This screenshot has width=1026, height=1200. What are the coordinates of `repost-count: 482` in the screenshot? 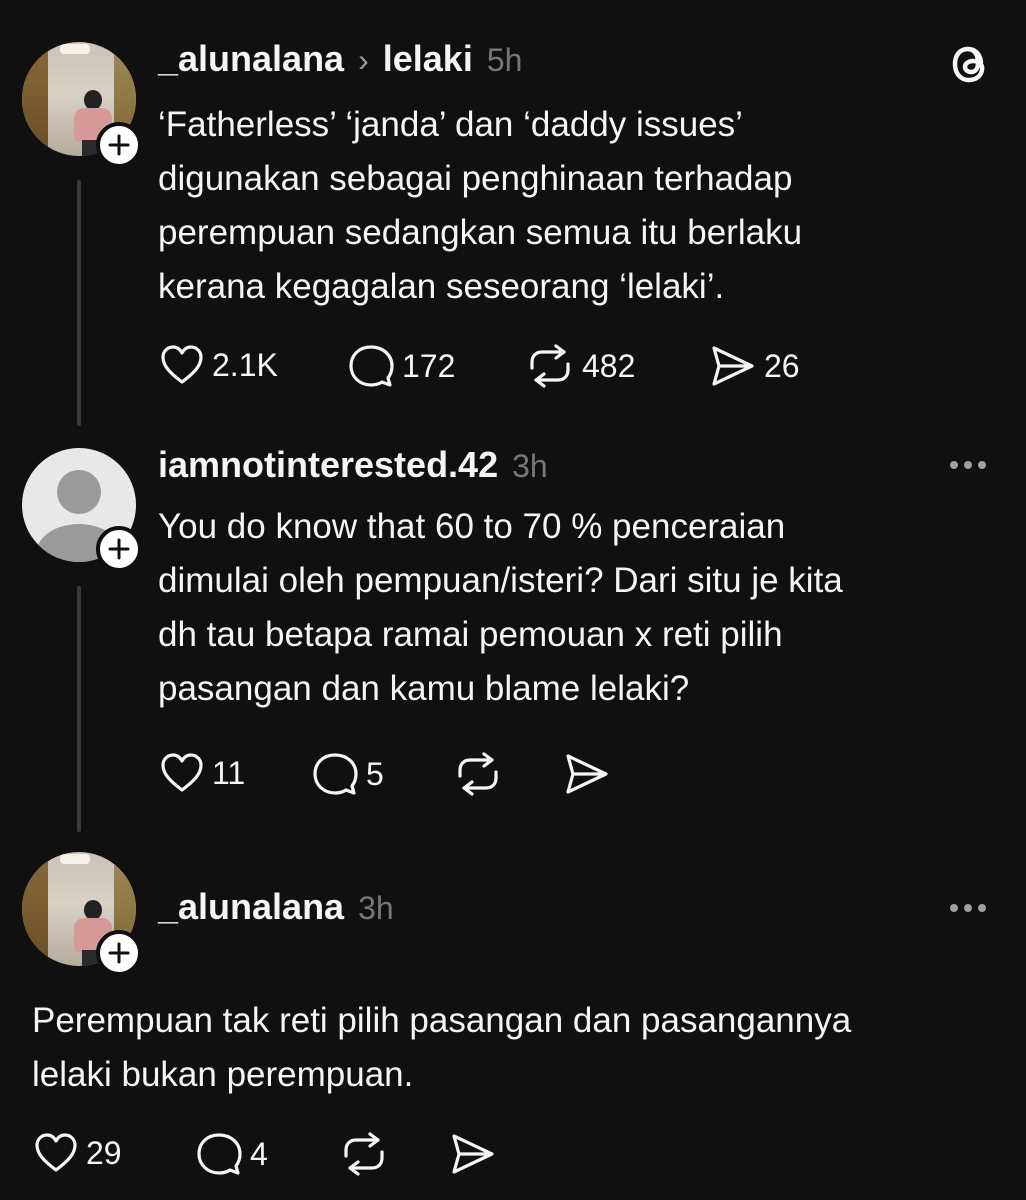 It's located at (609, 365).